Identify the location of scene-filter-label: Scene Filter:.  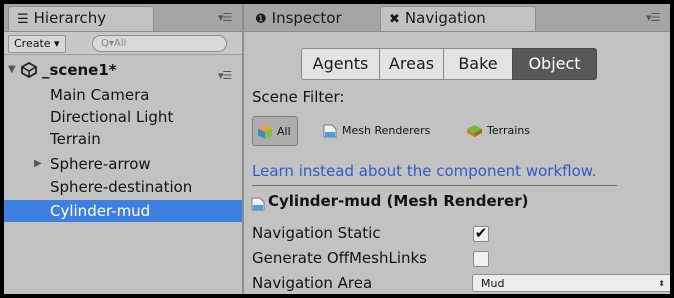
(298, 97).